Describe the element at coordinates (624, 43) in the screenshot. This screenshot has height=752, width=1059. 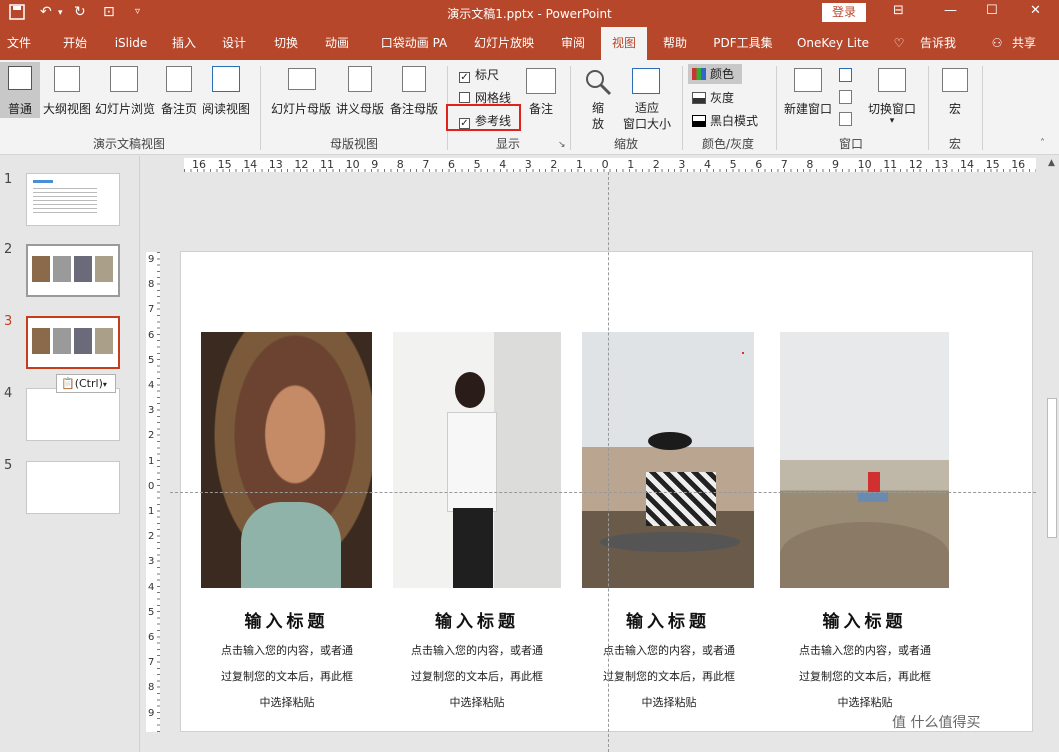
I see `tab-view: 视图` at that location.